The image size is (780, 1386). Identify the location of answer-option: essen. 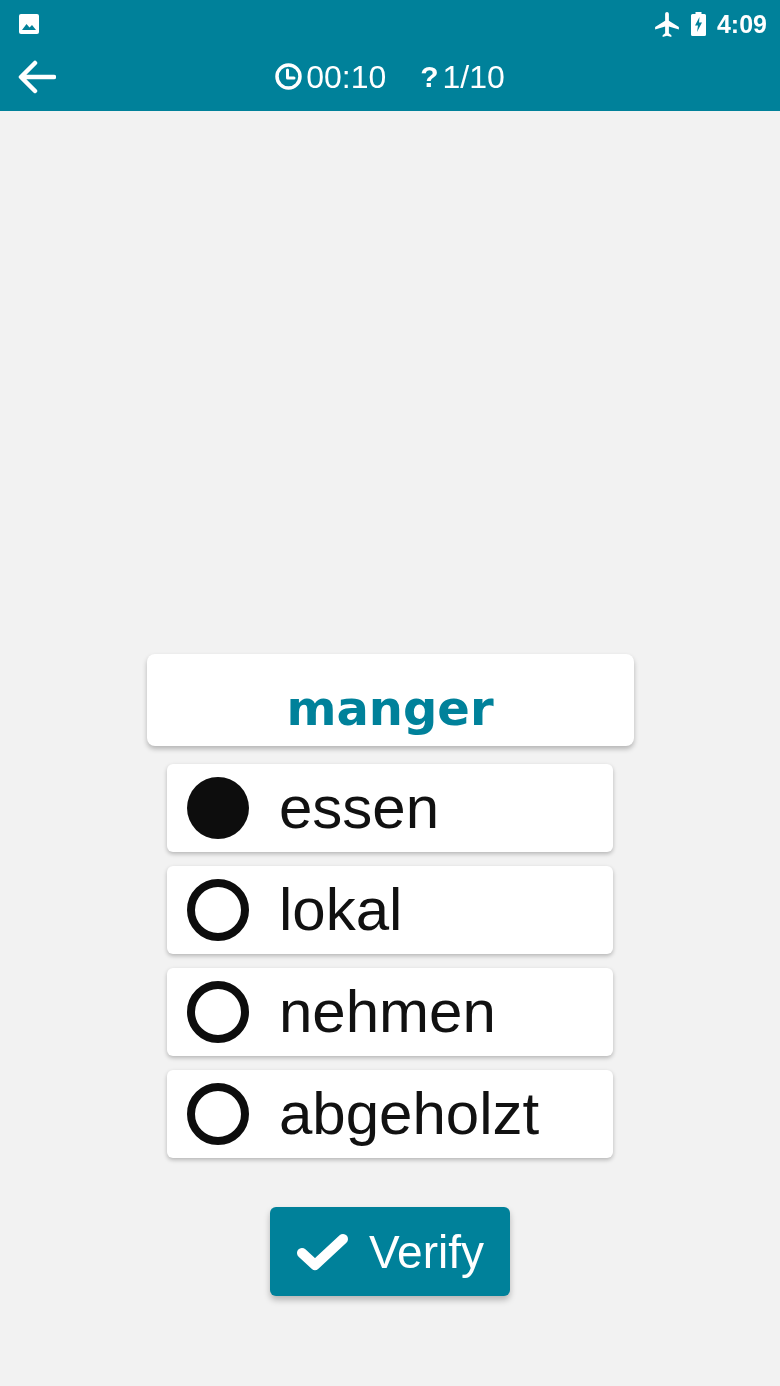
(390, 808).